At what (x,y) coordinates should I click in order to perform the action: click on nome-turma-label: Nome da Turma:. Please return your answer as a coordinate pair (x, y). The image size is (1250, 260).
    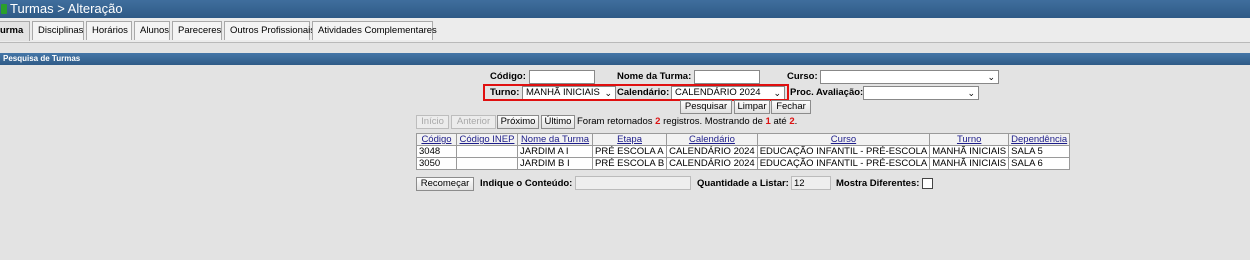
    Looking at the image, I should click on (654, 76).